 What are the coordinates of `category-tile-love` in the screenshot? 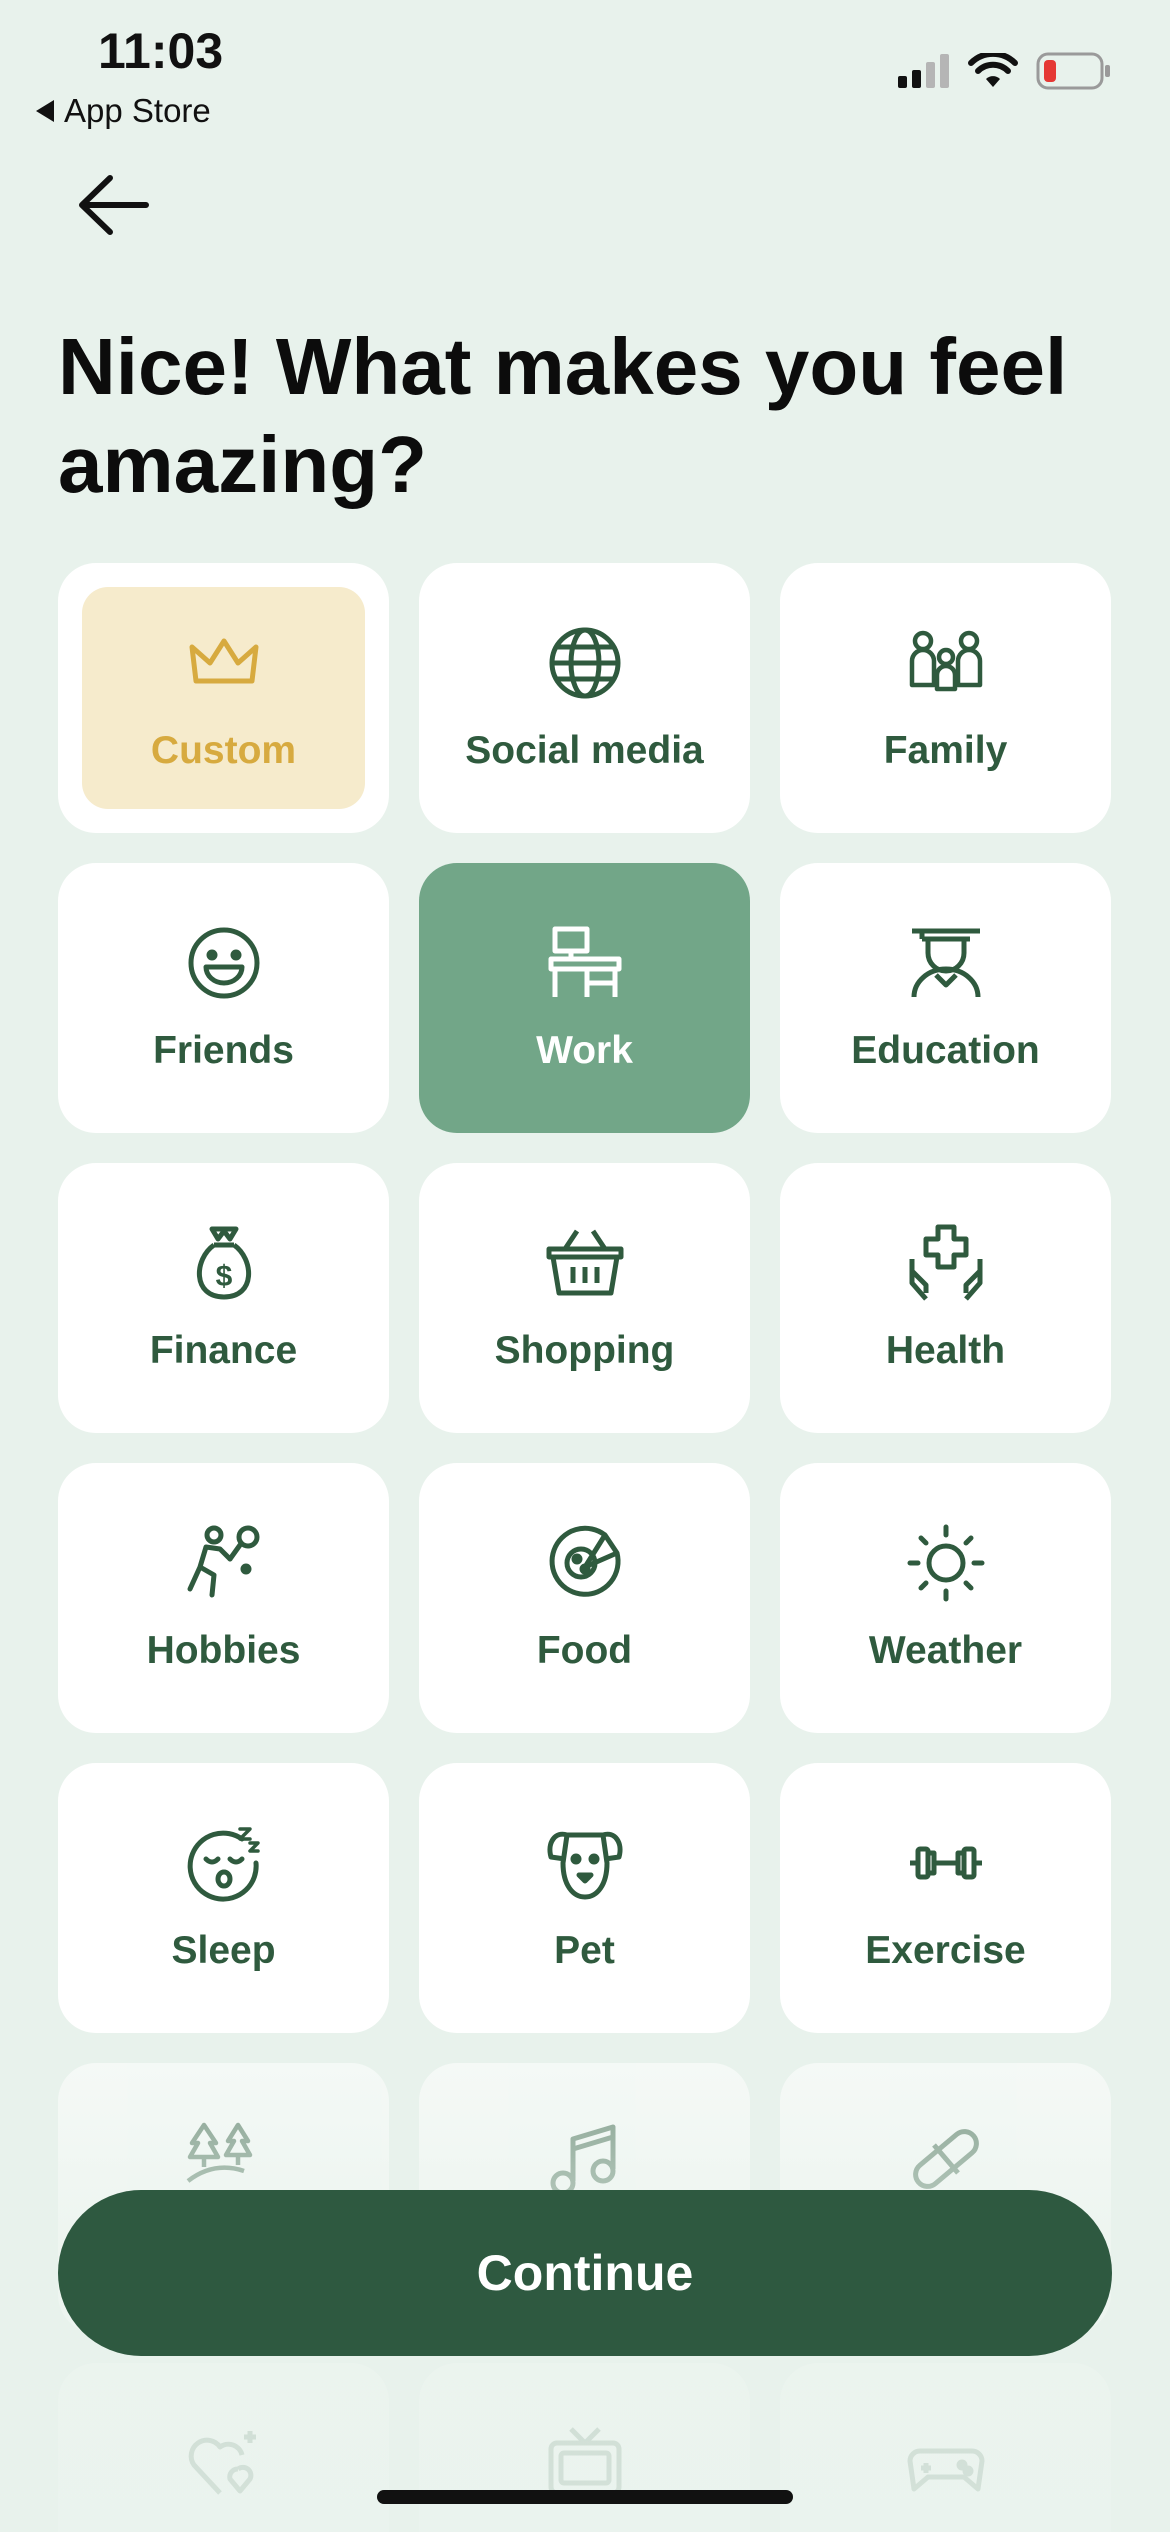 It's located at (223, 2447).